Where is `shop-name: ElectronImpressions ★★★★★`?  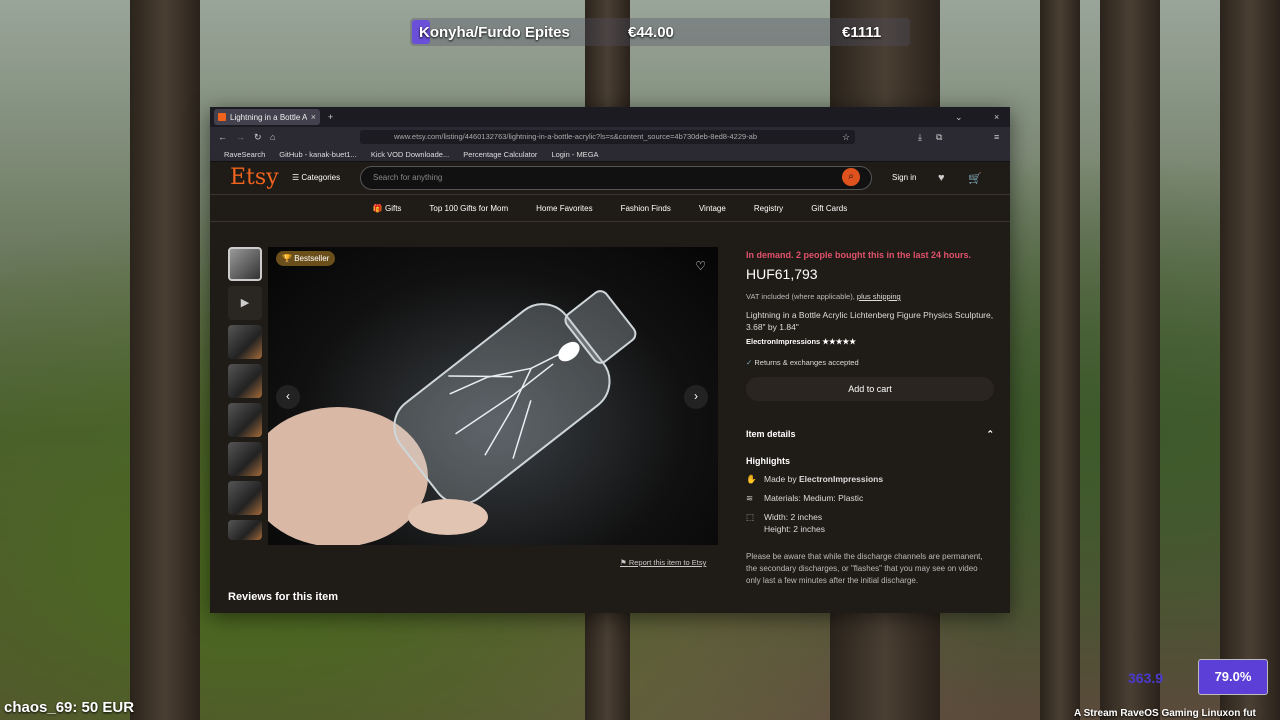 shop-name: ElectronImpressions ★★★★★ is located at coordinates (870, 341).